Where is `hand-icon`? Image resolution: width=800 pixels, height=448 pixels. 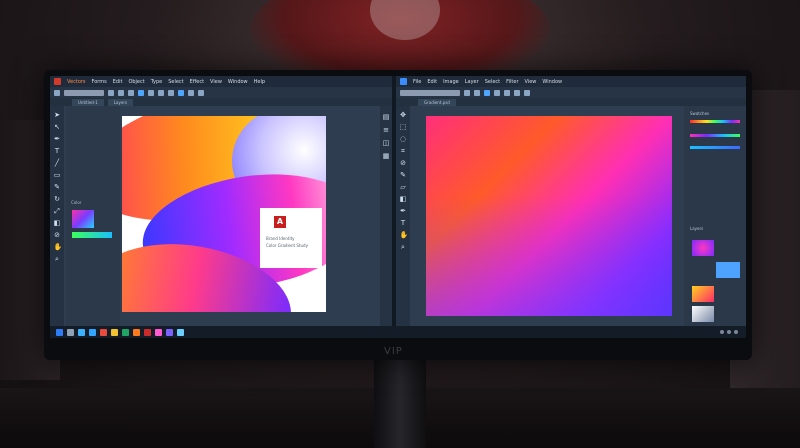
hand-icon is located at coordinates (201, 92).